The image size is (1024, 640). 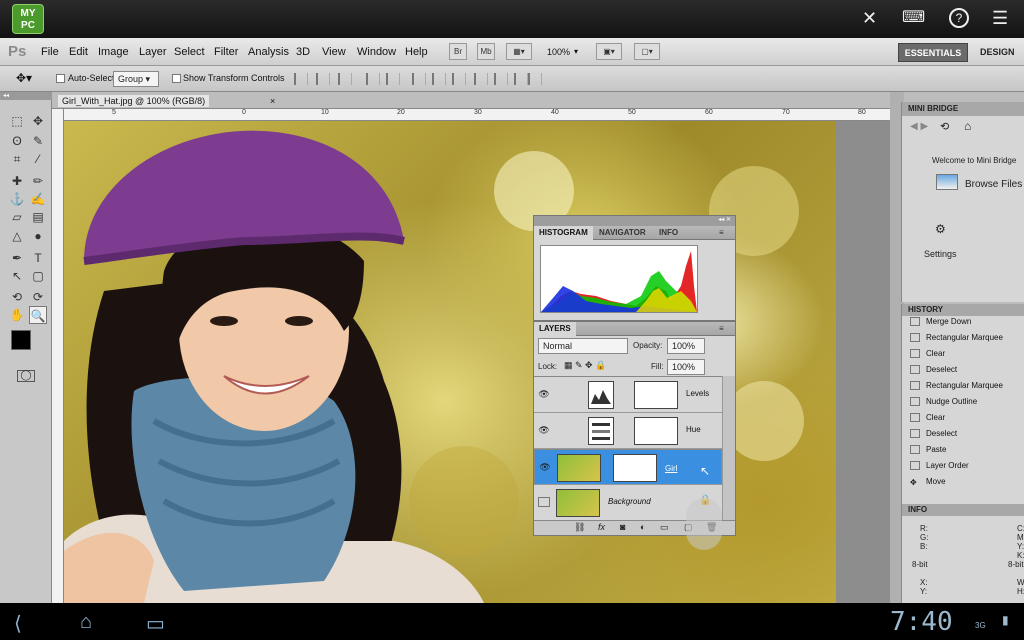 What do you see at coordinates (686, 346) in the screenshot?
I see `opacity-field: 100%` at bounding box center [686, 346].